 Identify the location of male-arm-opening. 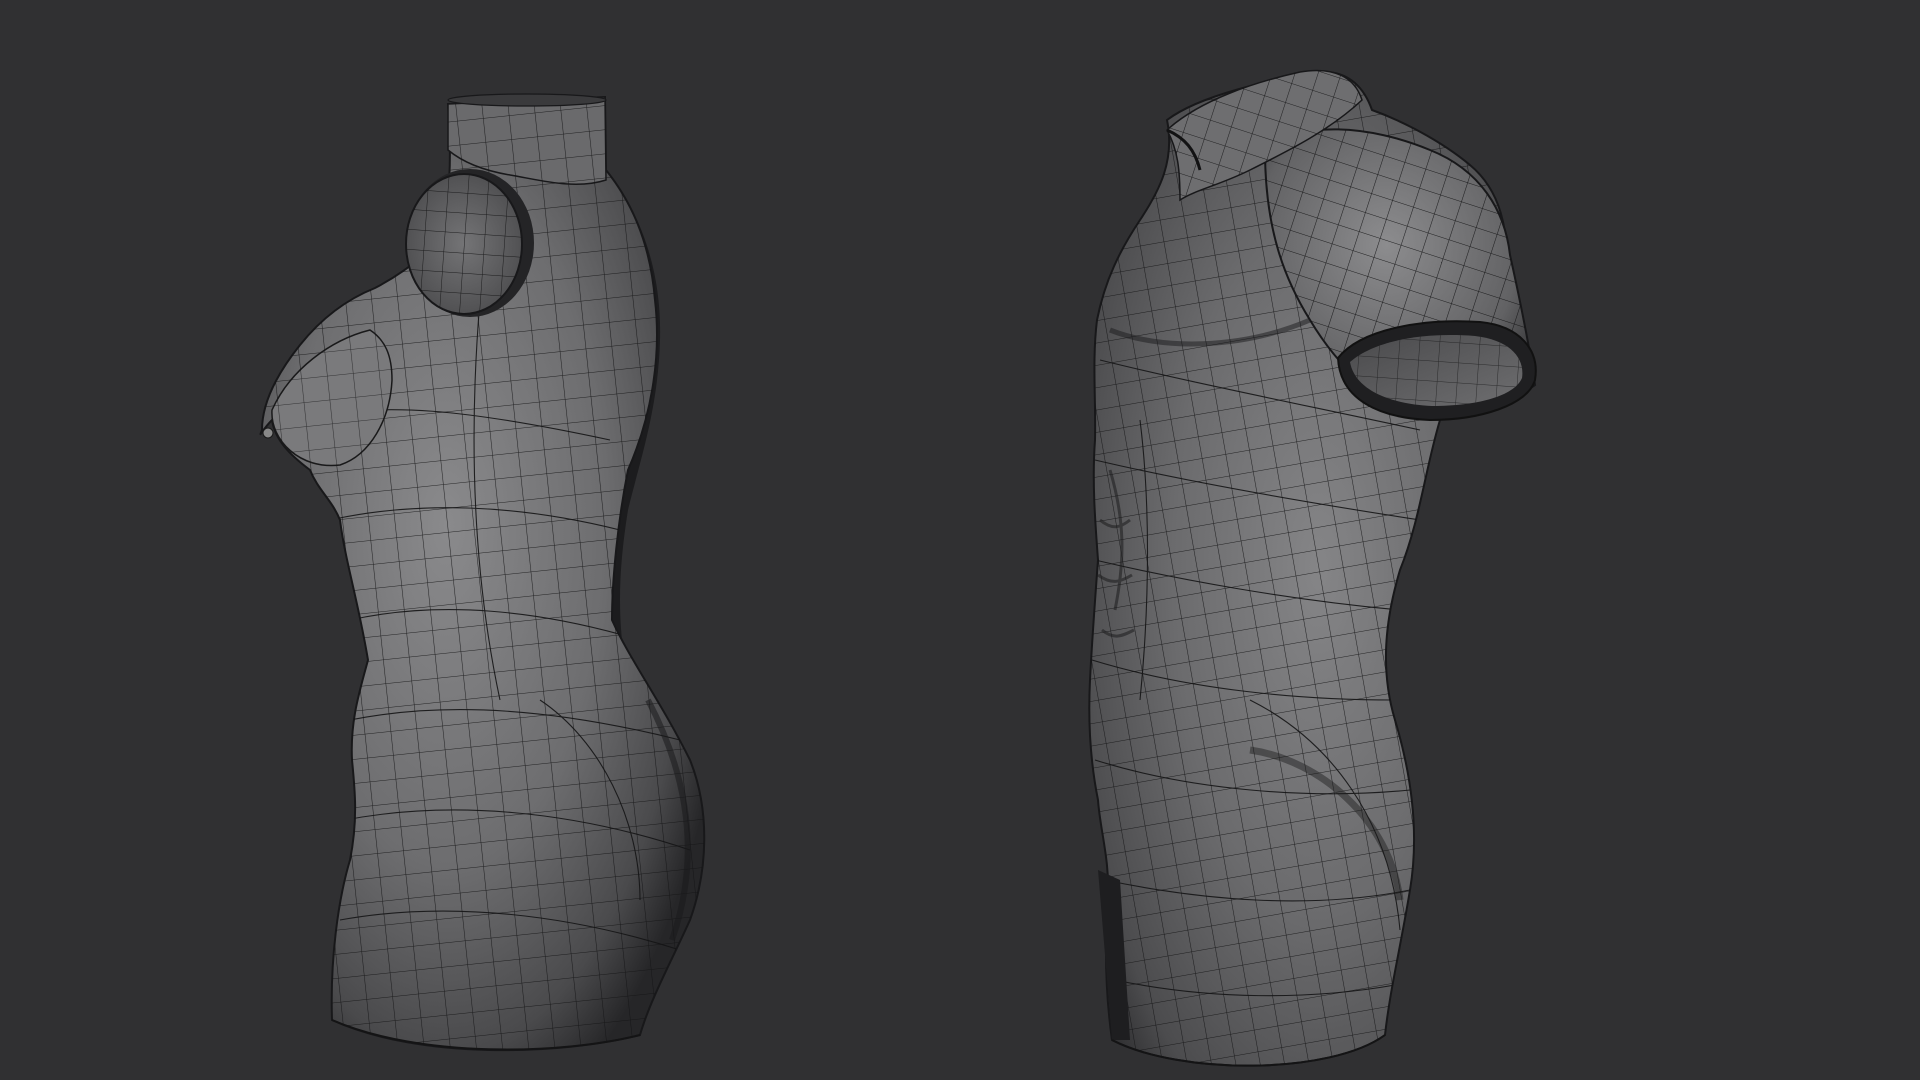
(1436, 371).